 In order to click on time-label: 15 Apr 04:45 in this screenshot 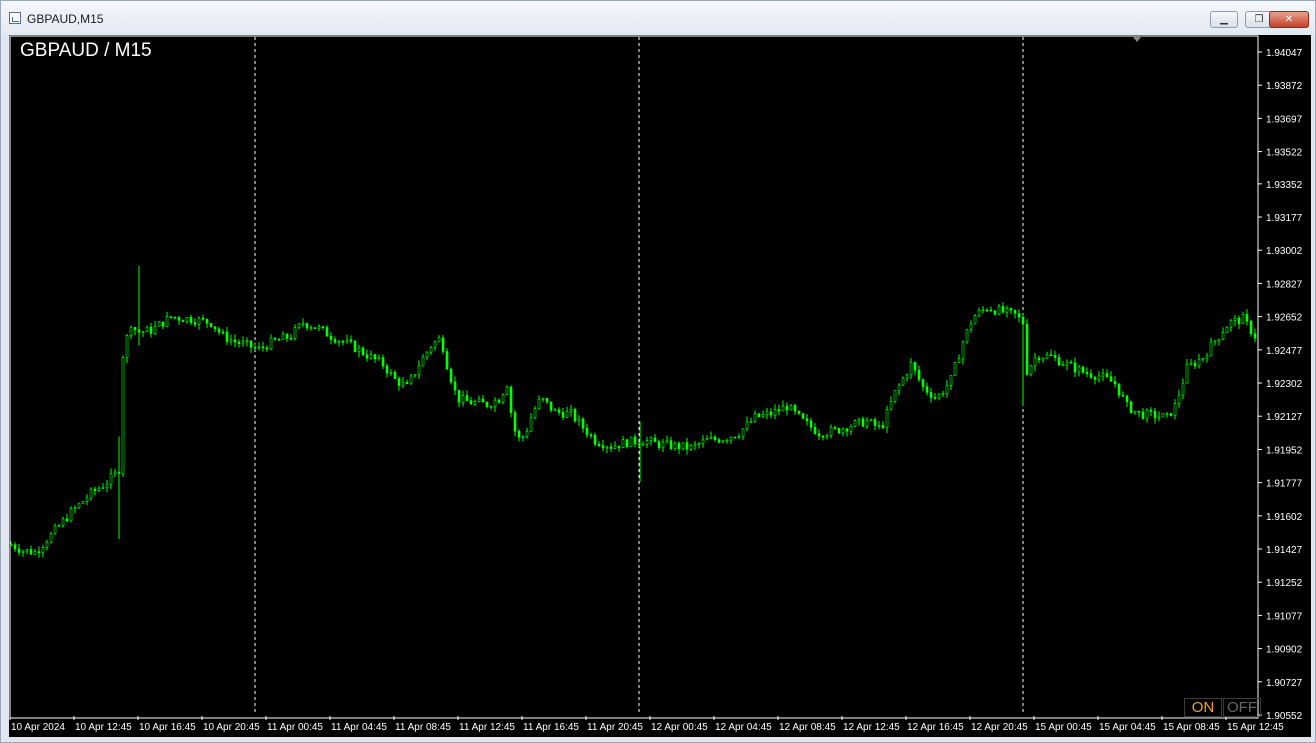, I will do `click(1127, 727)`.